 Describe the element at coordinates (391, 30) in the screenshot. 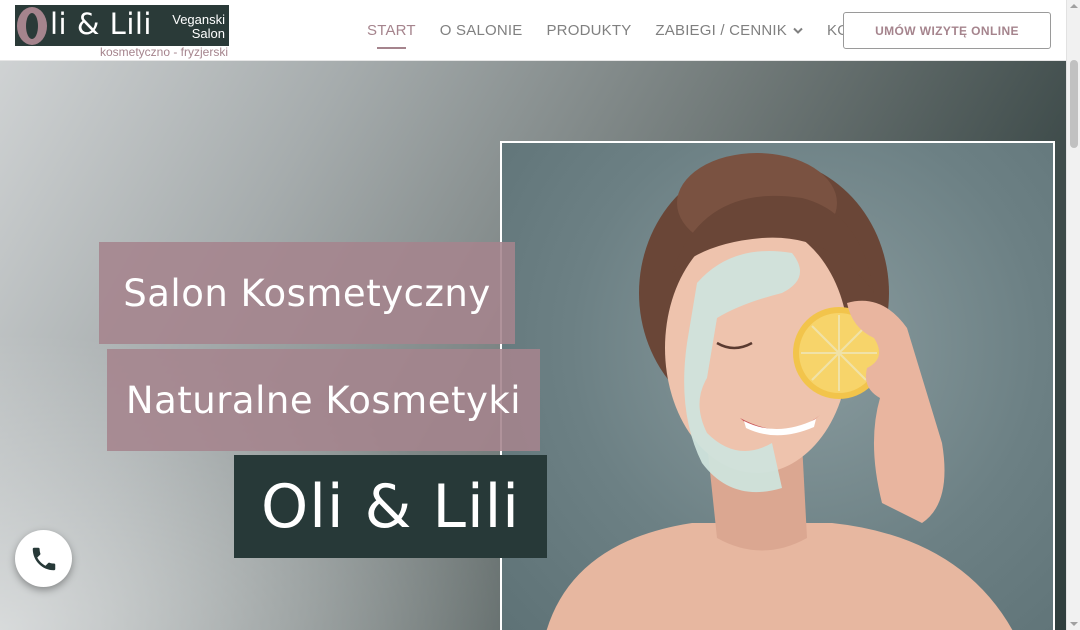

I see `nav-item-label: START` at that location.